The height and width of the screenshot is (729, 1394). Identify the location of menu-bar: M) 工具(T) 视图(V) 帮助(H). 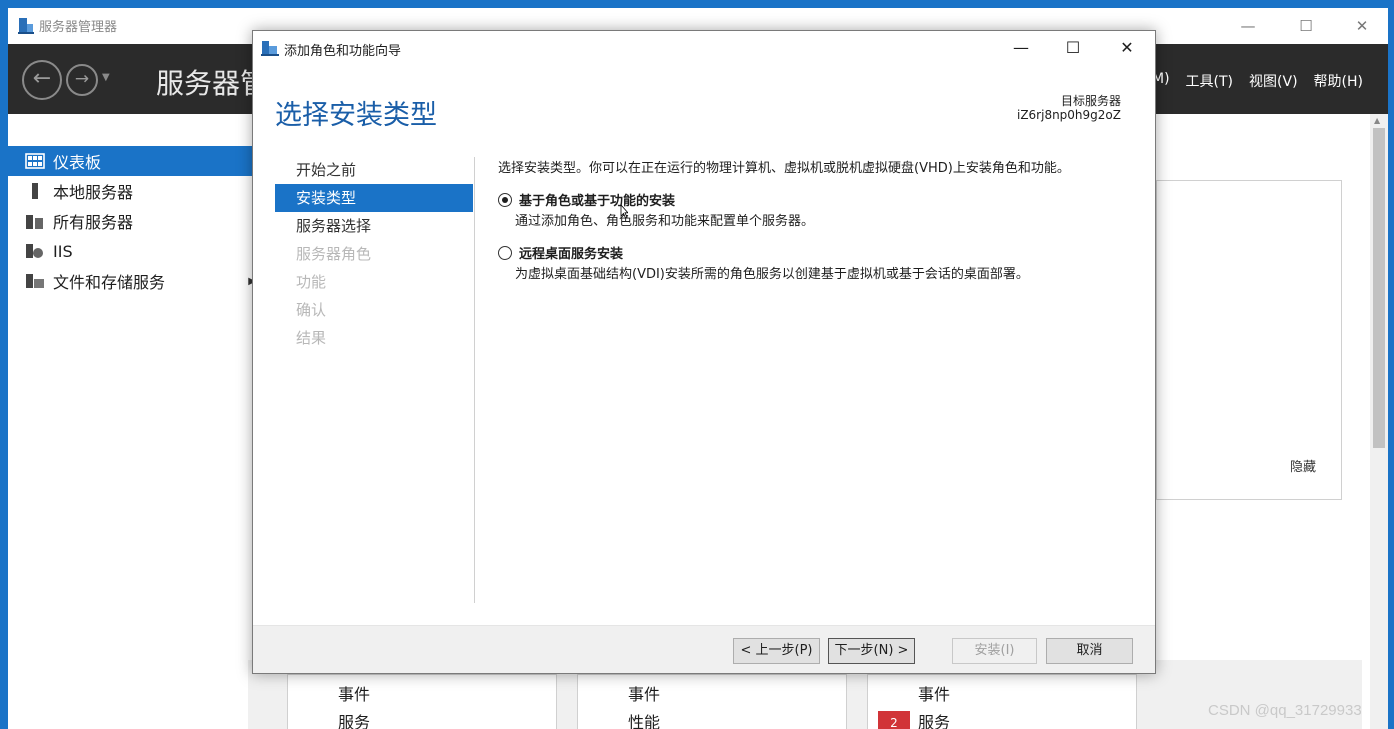
(1257, 81).